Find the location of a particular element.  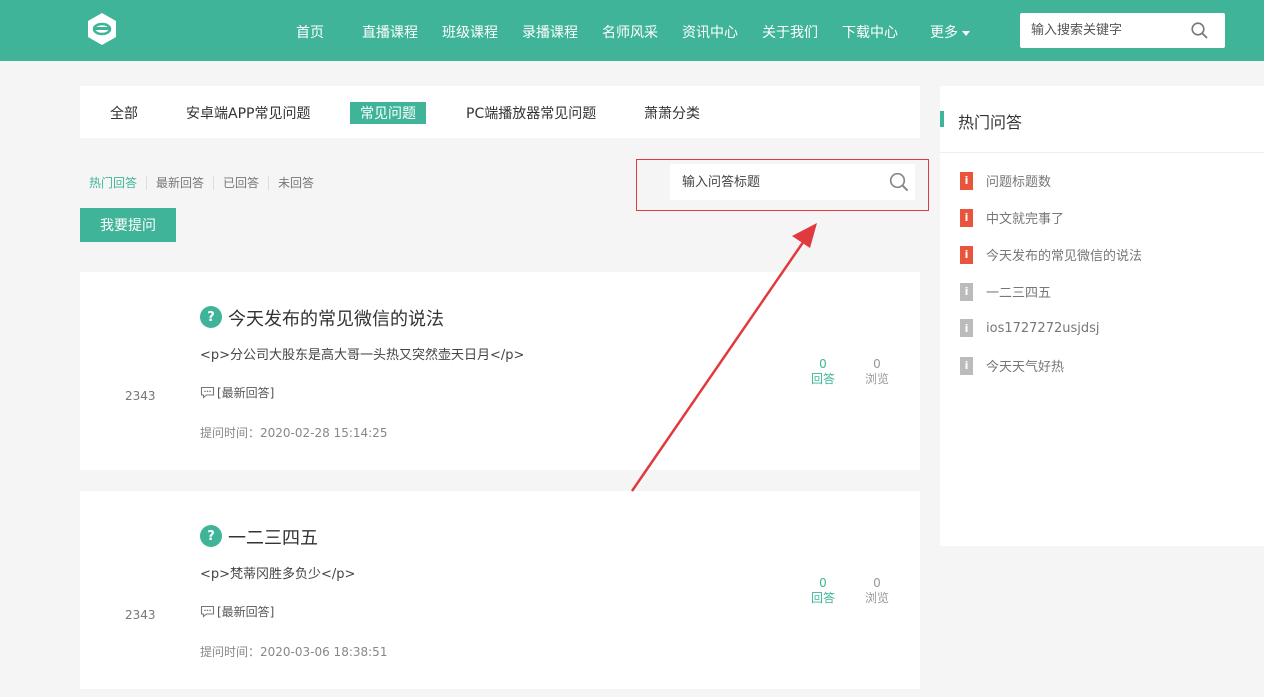

top-header: 首页 直播课程 班级课程 录播课程 名师风采 资讯中心 关于我们 下载中心 更多 is located at coordinates (632, 30).